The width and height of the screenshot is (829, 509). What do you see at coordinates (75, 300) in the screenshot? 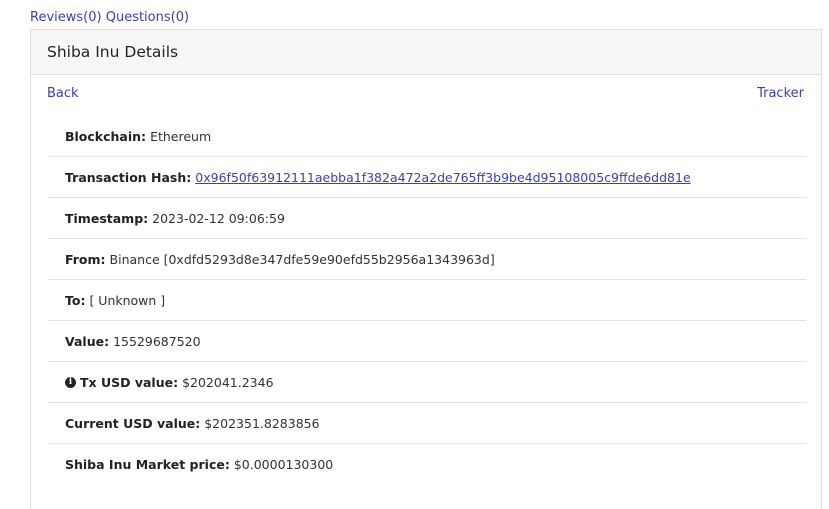
I see `detail-label: To:` at bounding box center [75, 300].